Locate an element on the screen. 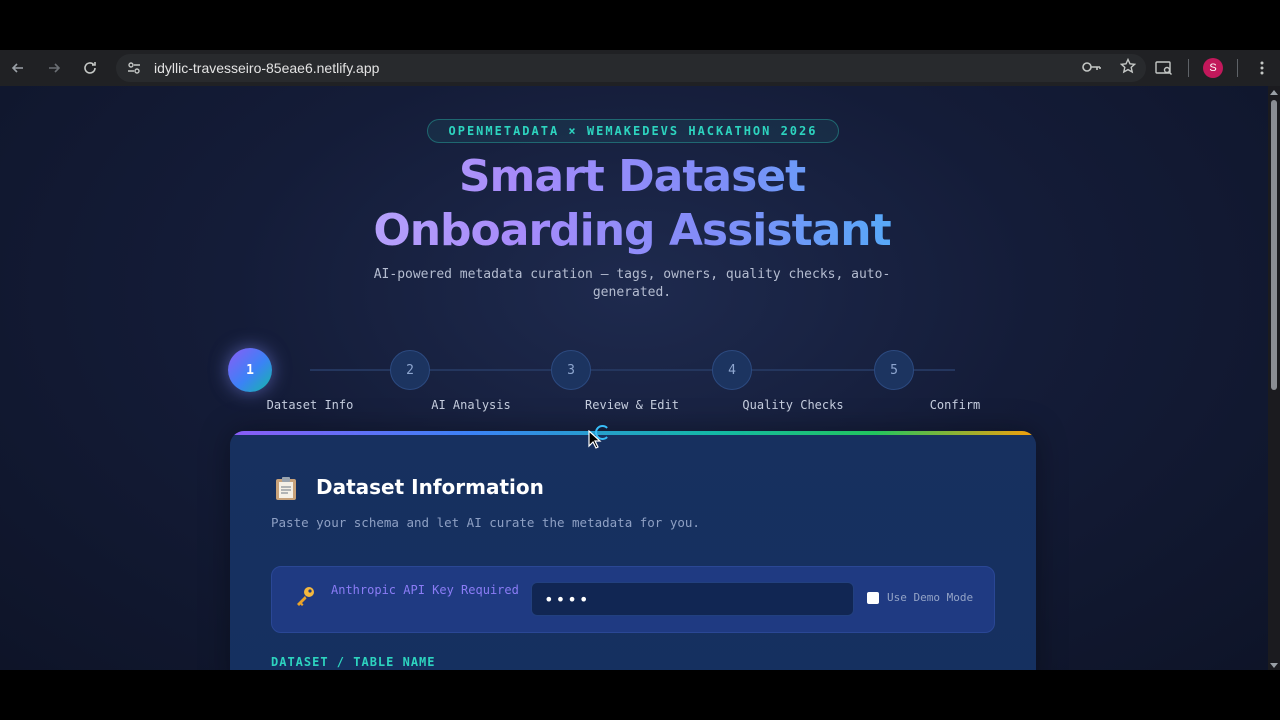 This screenshot has height=720, width=1280. site-info-icon is located at coordinates (134, 68).